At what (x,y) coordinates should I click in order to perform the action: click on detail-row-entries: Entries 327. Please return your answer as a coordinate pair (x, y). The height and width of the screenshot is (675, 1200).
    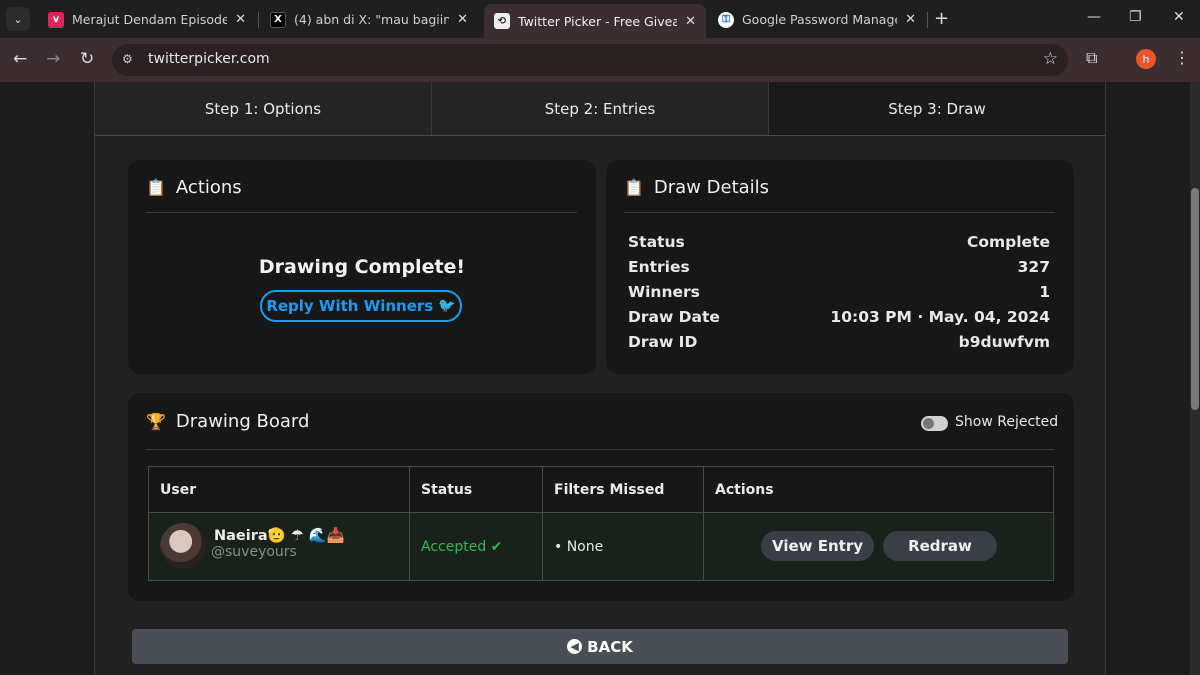
    Looking at the image, I should click on (839, 267).